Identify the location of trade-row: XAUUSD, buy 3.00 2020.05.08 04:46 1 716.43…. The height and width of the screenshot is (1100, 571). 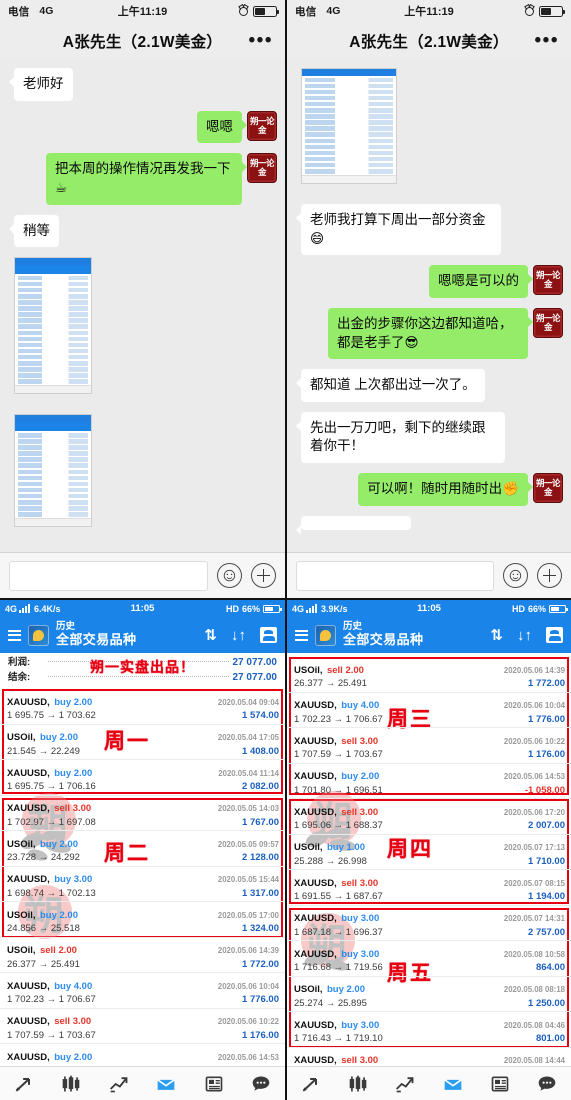
(429, 1030).